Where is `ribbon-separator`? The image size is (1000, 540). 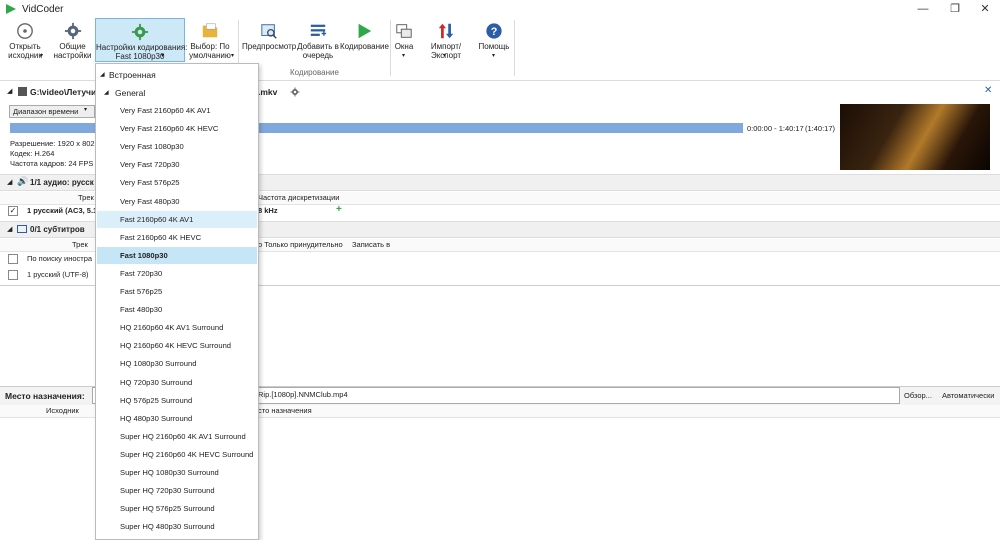
ribbon-separator is located at coordinates (390, 48).